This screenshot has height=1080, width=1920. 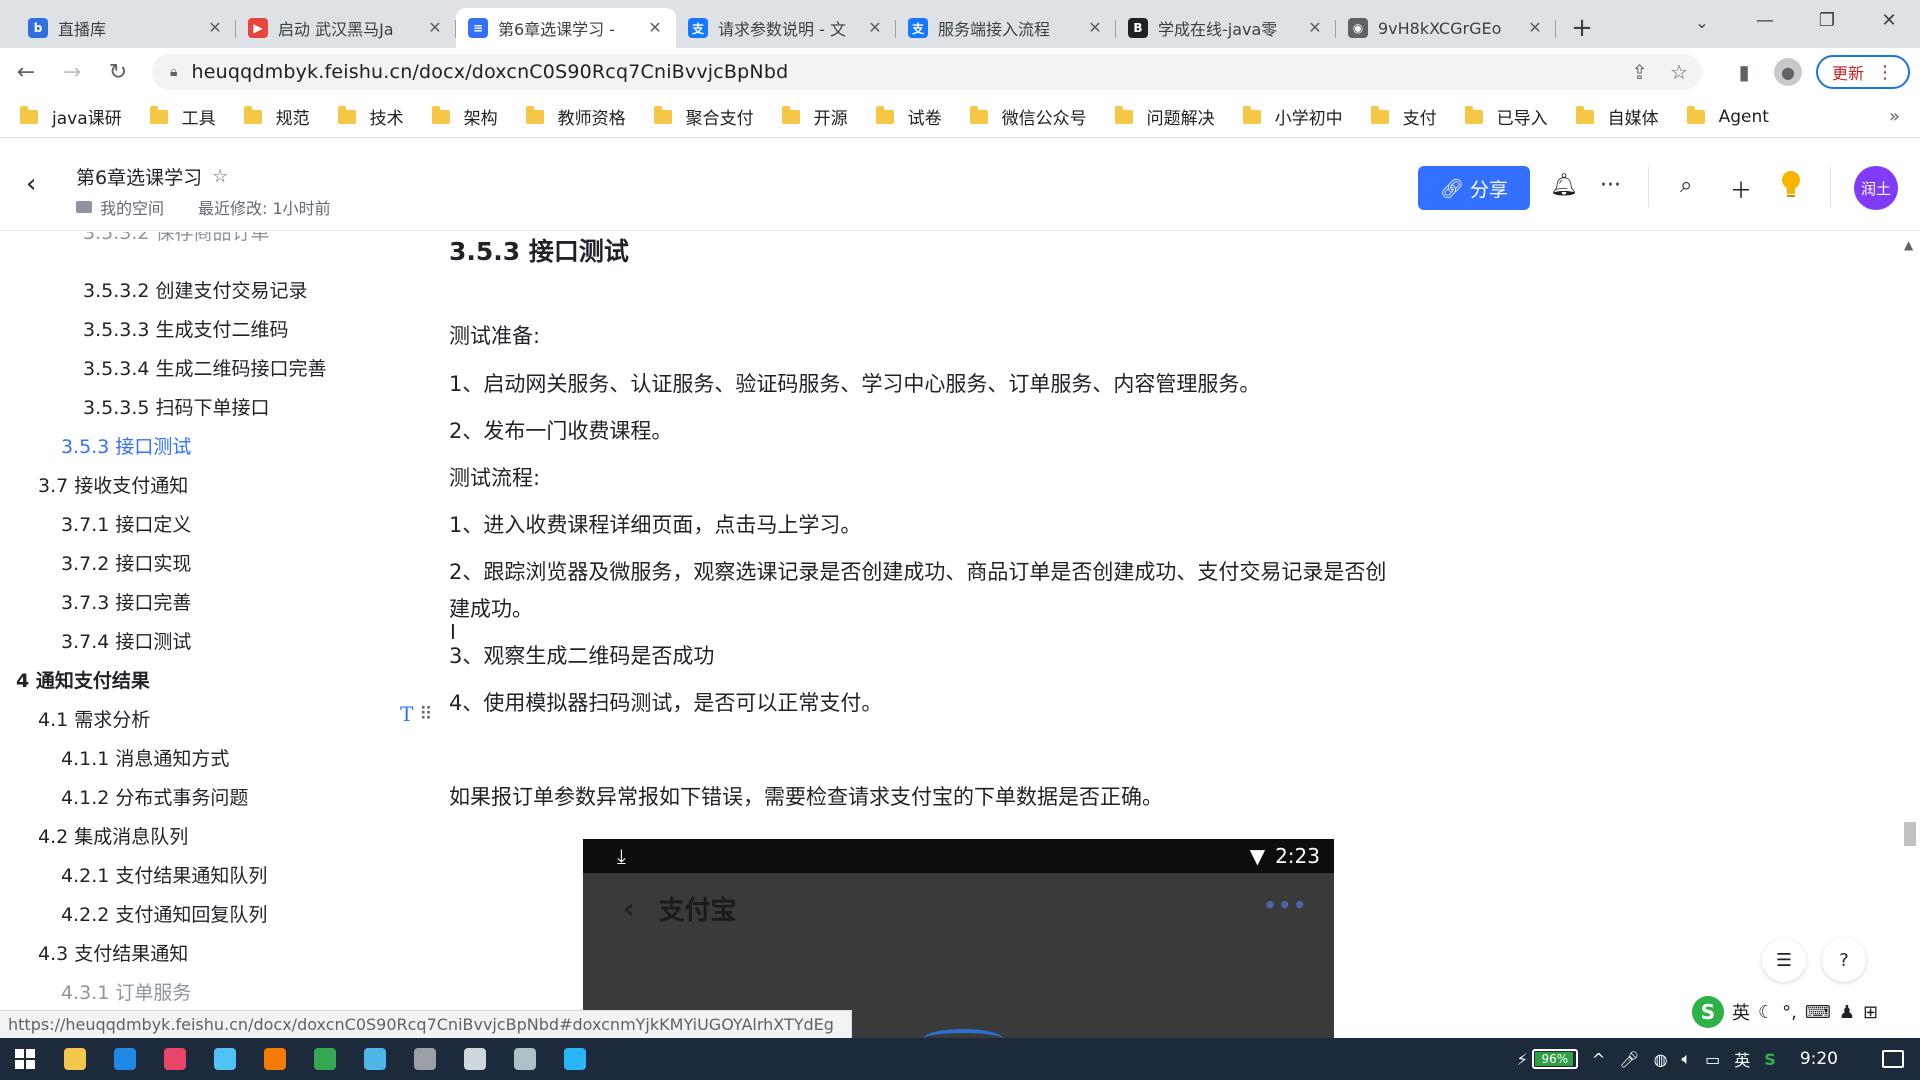 I want to click on bookmark-folder: 教师资格, so click(x=575, y=116).